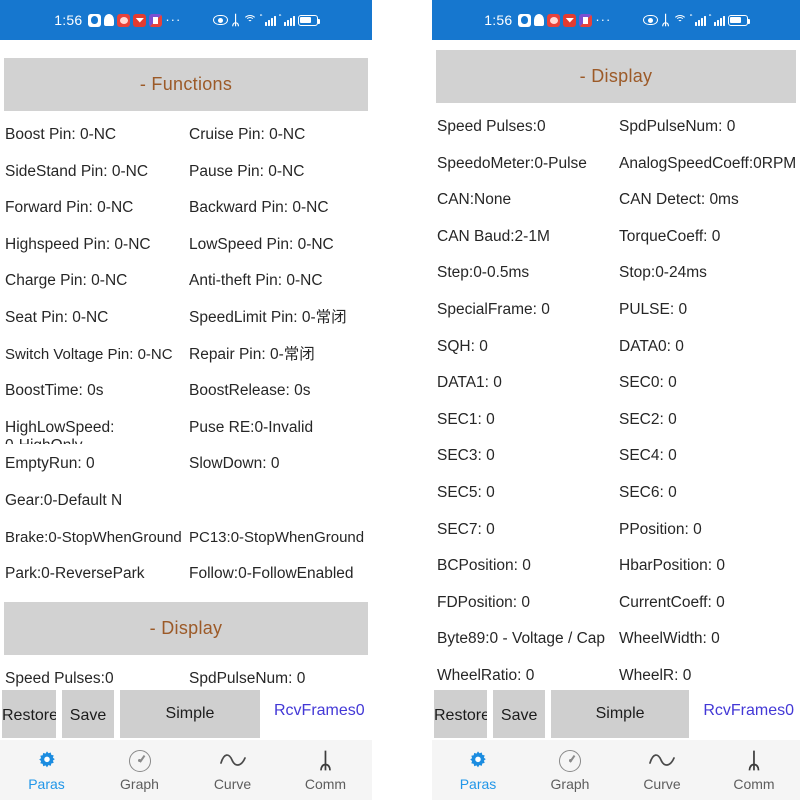 The height and width of the screenshot is (800, 800). I want to click on purple-app-icon, so click(586, 20).